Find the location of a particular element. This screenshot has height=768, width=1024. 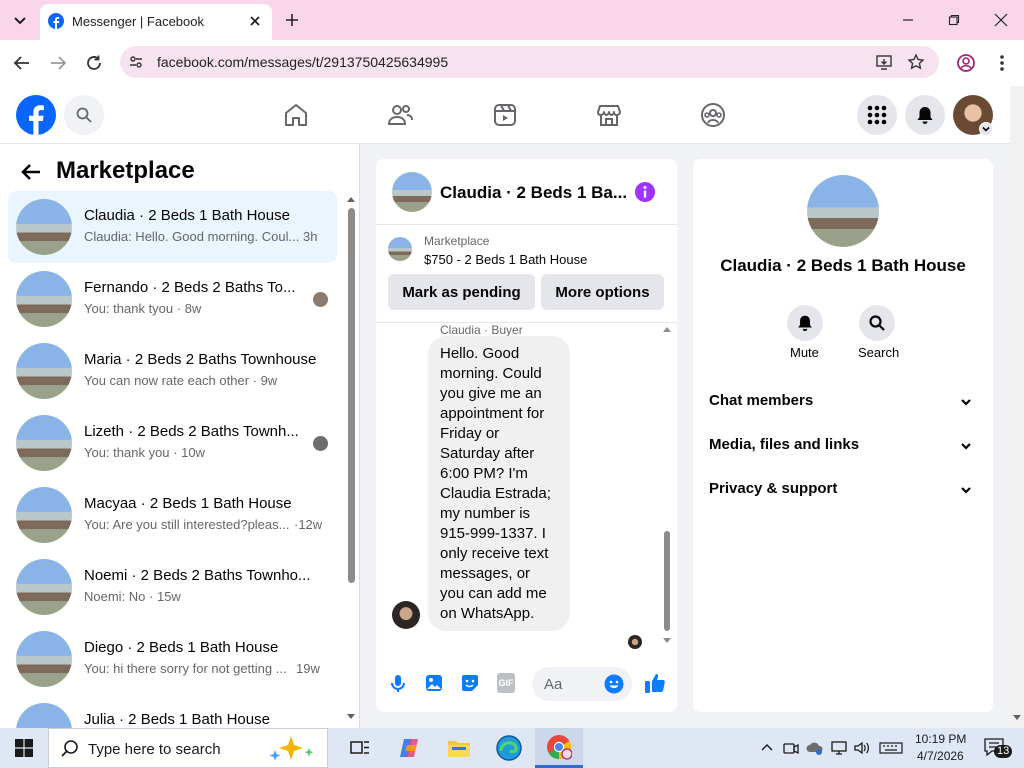

notification-center-icon: 13 is located at coordinates (999, 749).